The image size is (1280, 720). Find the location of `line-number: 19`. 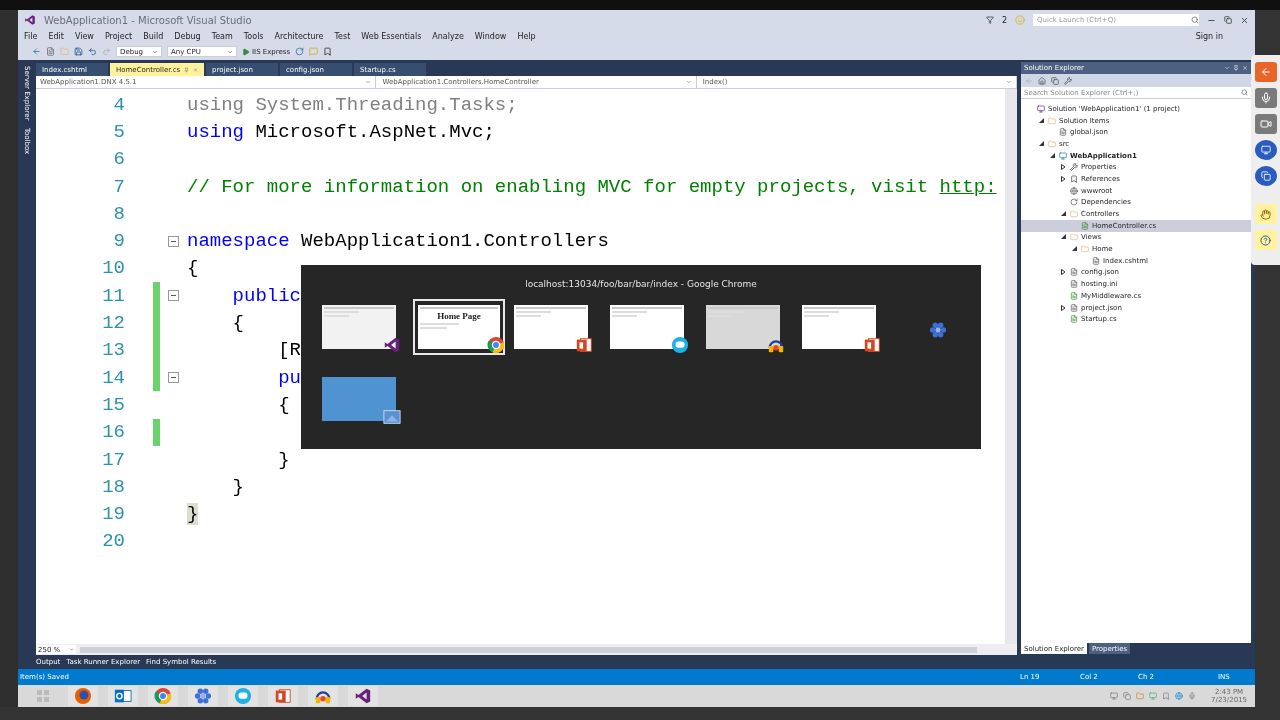

line-number: 19 is located at coordinates (113, 514).